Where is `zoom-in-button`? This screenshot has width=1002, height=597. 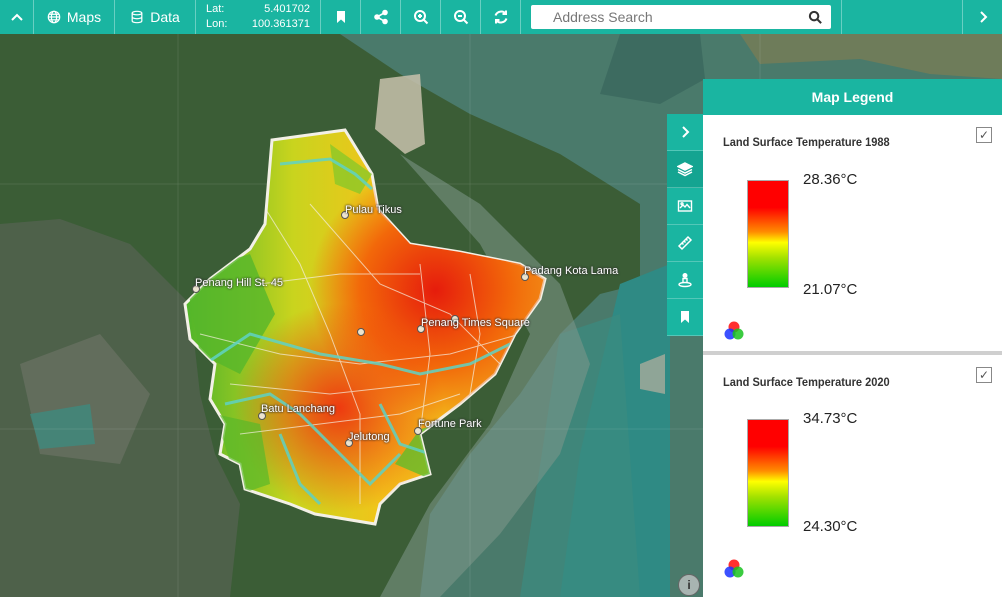
zoom-in-button is located at coordinates (421, 17).